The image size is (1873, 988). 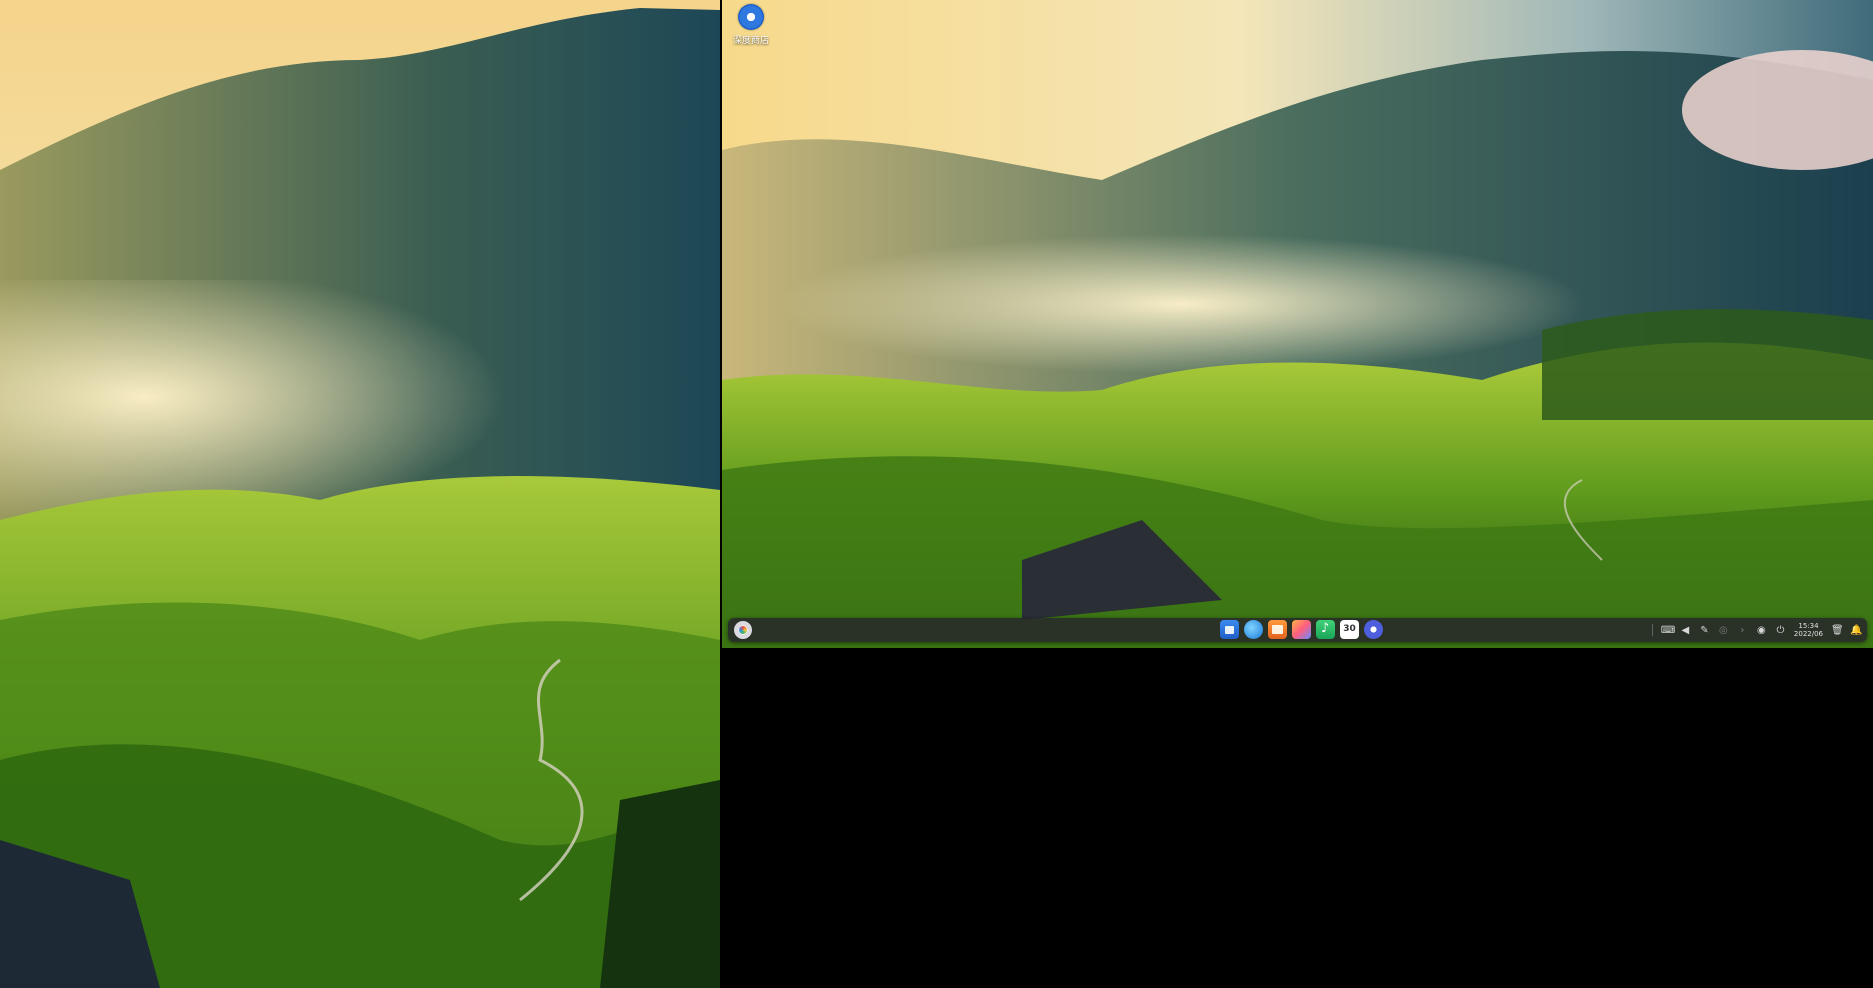 What do you see at coordinates (1837, 630) in the screenshot?
I see `trash-icon: 🗑` at bounding box center [1837, 630].